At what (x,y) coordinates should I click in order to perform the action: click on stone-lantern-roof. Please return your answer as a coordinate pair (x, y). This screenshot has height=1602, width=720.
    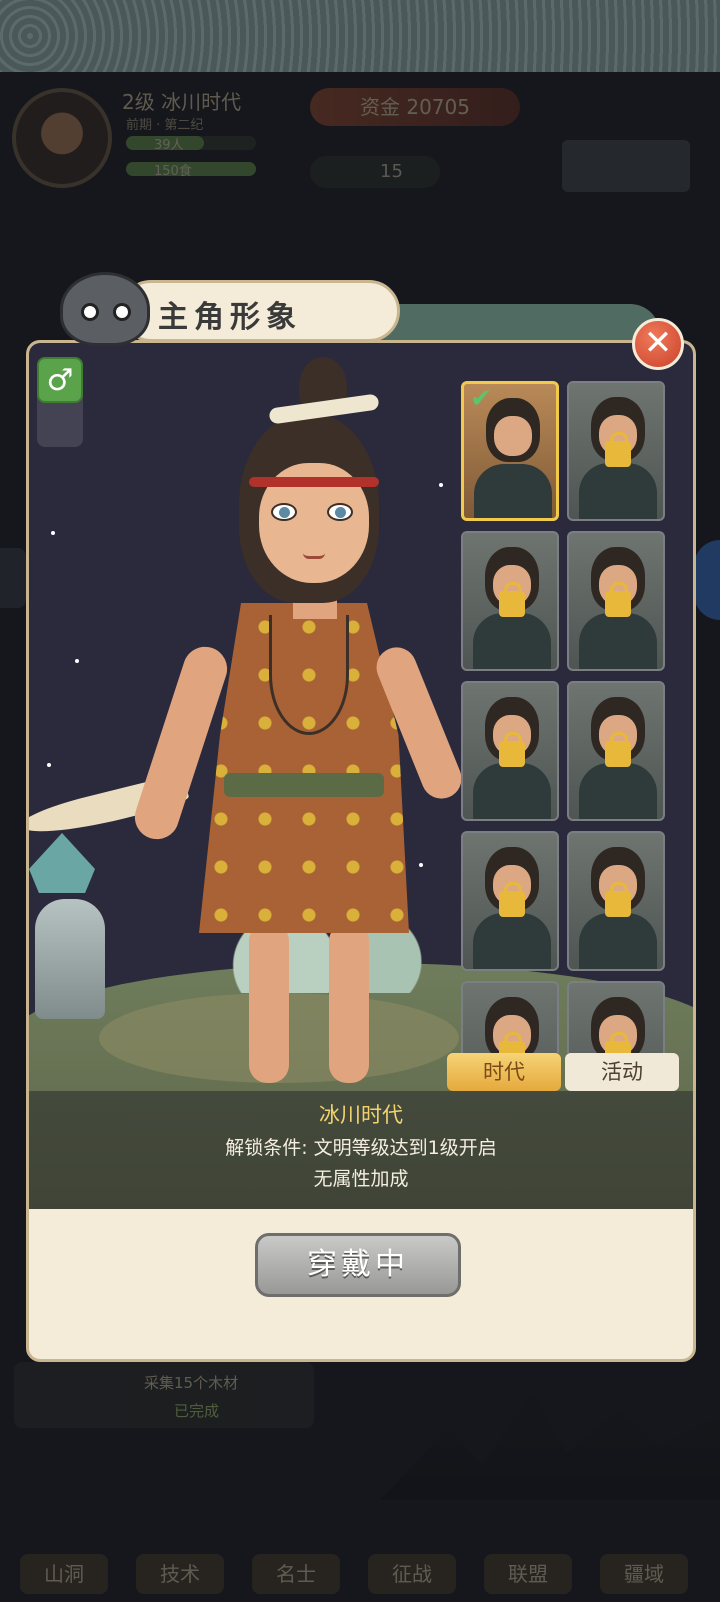
    Looking at the image, I should click on (62, 863).